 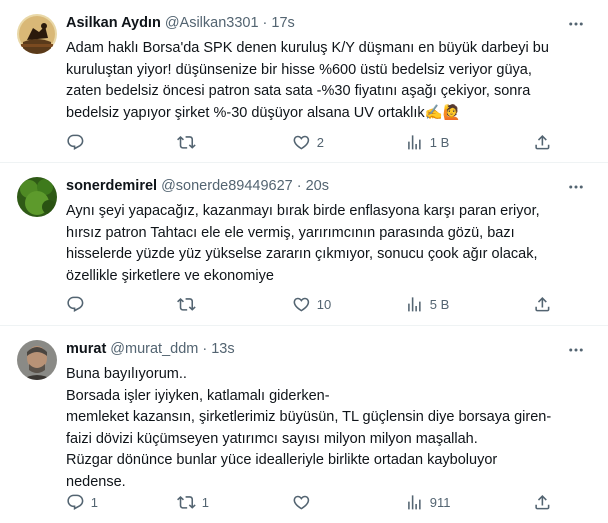 What do you see at coordinates (439, 142) in the screenshot?
I see `views-count: 1 B` at bounding box center [439, 142].